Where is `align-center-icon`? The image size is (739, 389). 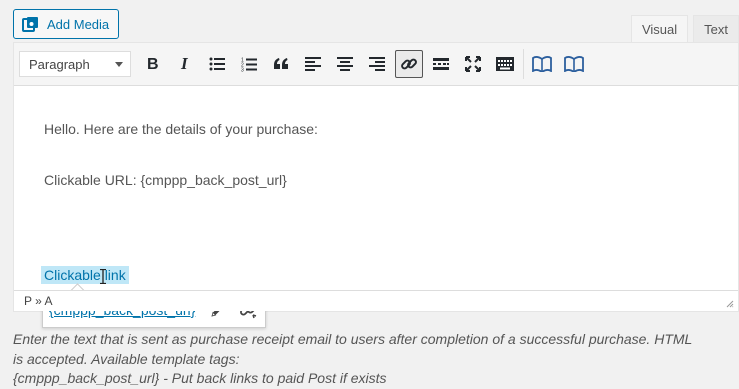 align-center-icon is located at coordinates (345, 64).